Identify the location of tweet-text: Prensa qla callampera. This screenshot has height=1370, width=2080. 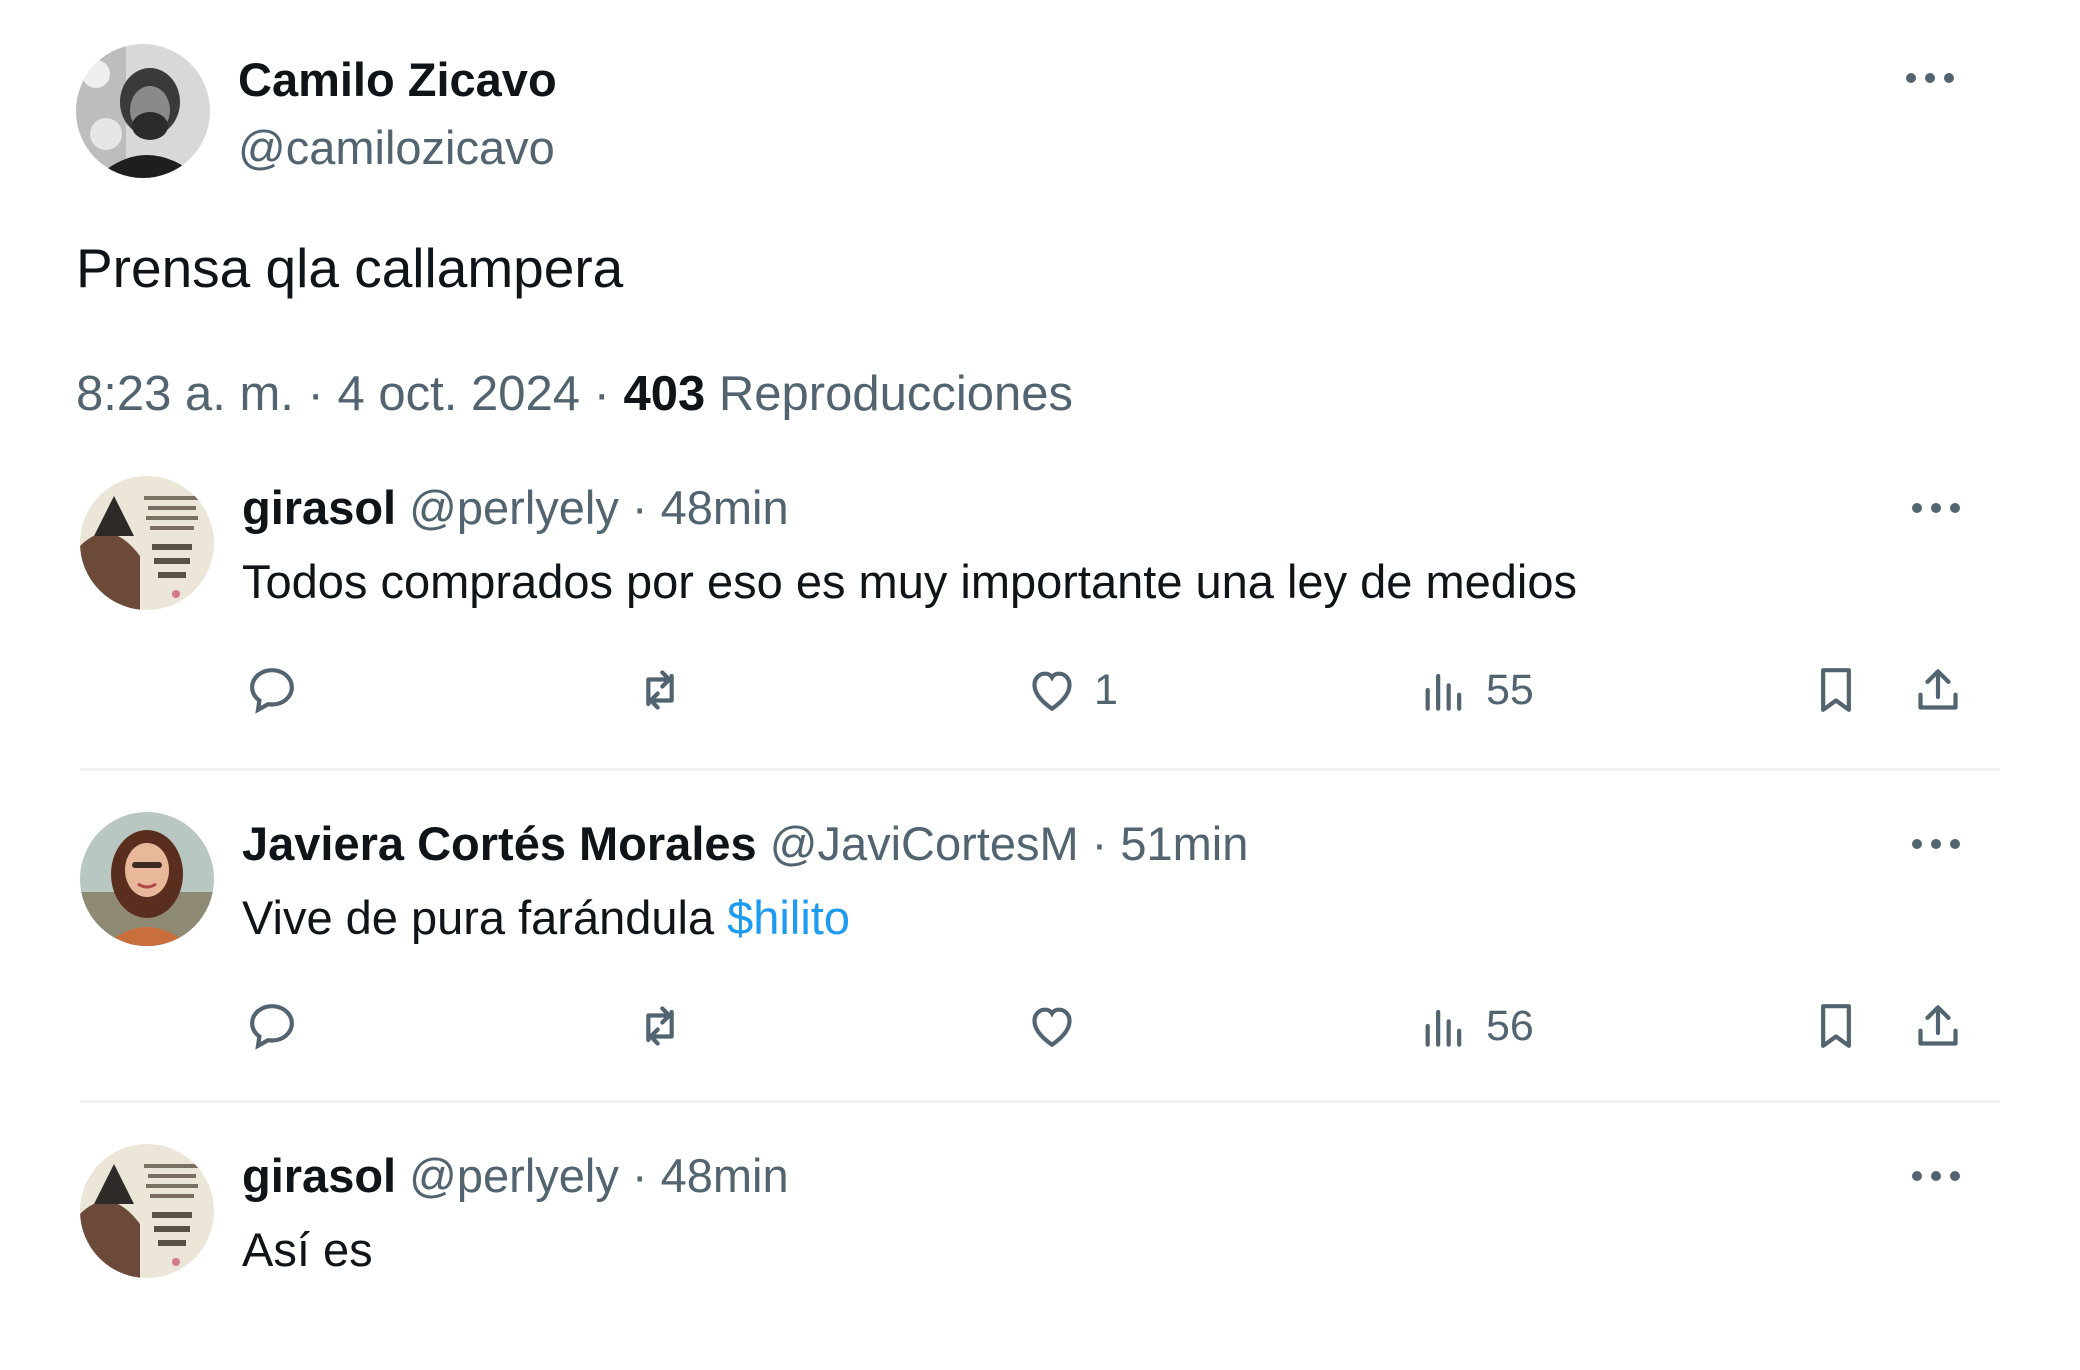
(350, 268).